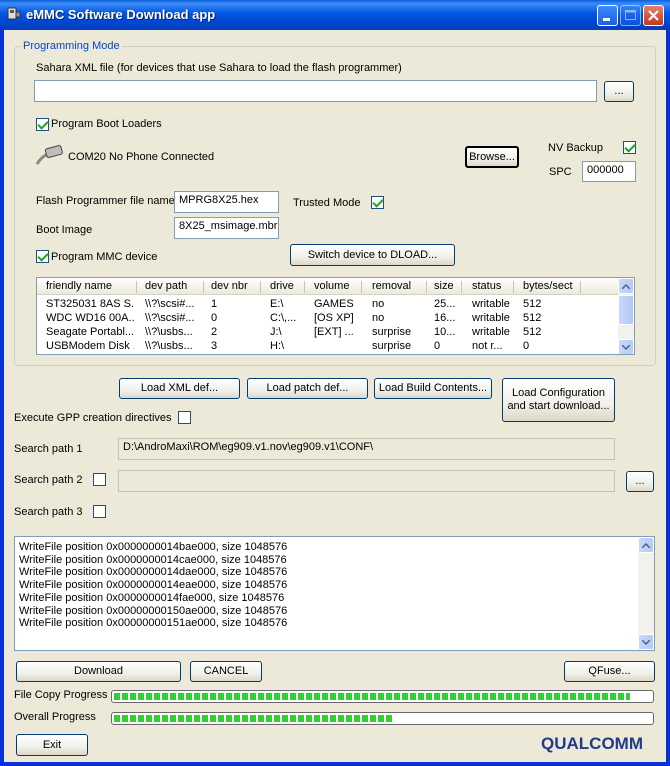 The height and width of the screenshot is (766, 670). Describe the element at coordinates (277, 346) in the screenshot. I see `table-cell: H:\` at that location.